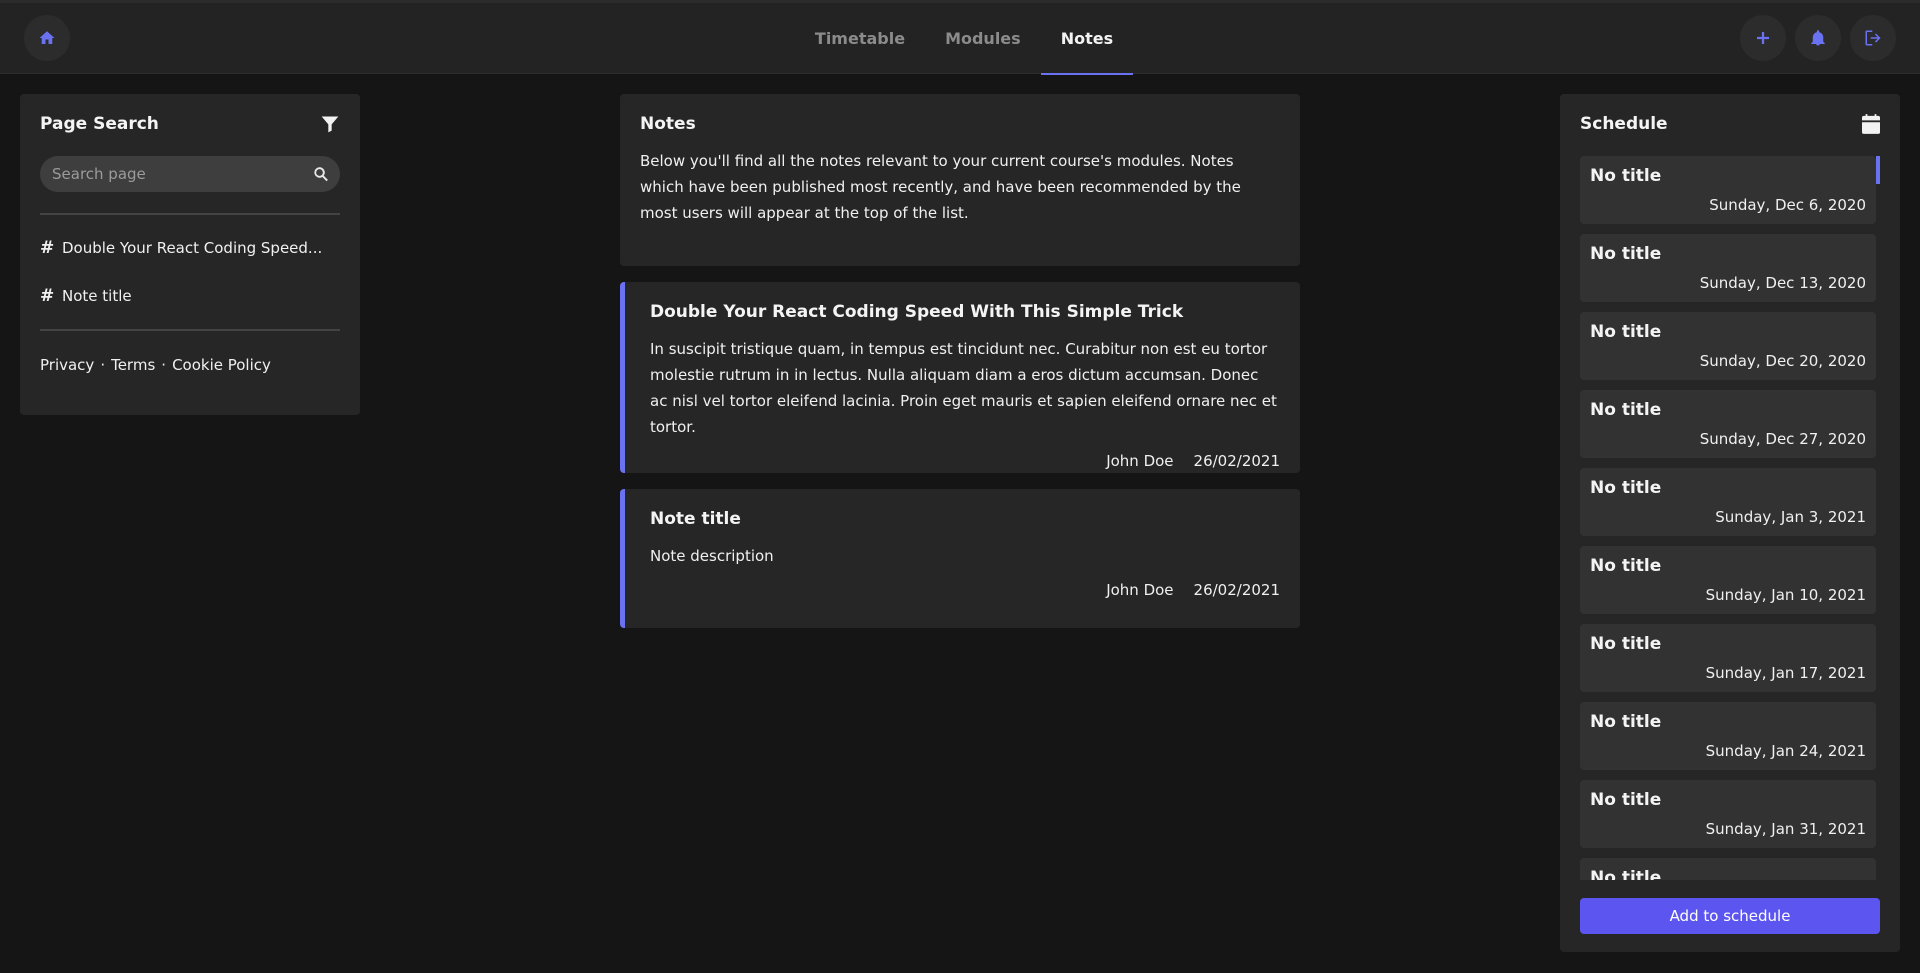 This screenshot has height=973, width=1920. What do you see at coordinates (321, 174) in the screenshot?
I see `search-icon` at bounding box center [321, 174].